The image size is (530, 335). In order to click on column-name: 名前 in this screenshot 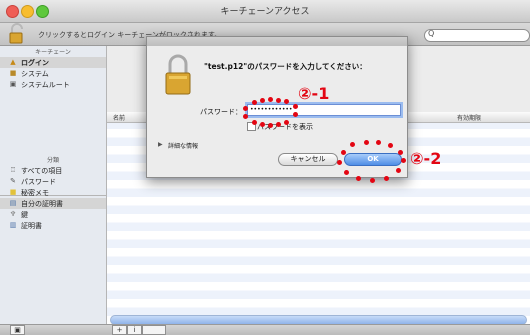, I will do `click(119, 117)`.